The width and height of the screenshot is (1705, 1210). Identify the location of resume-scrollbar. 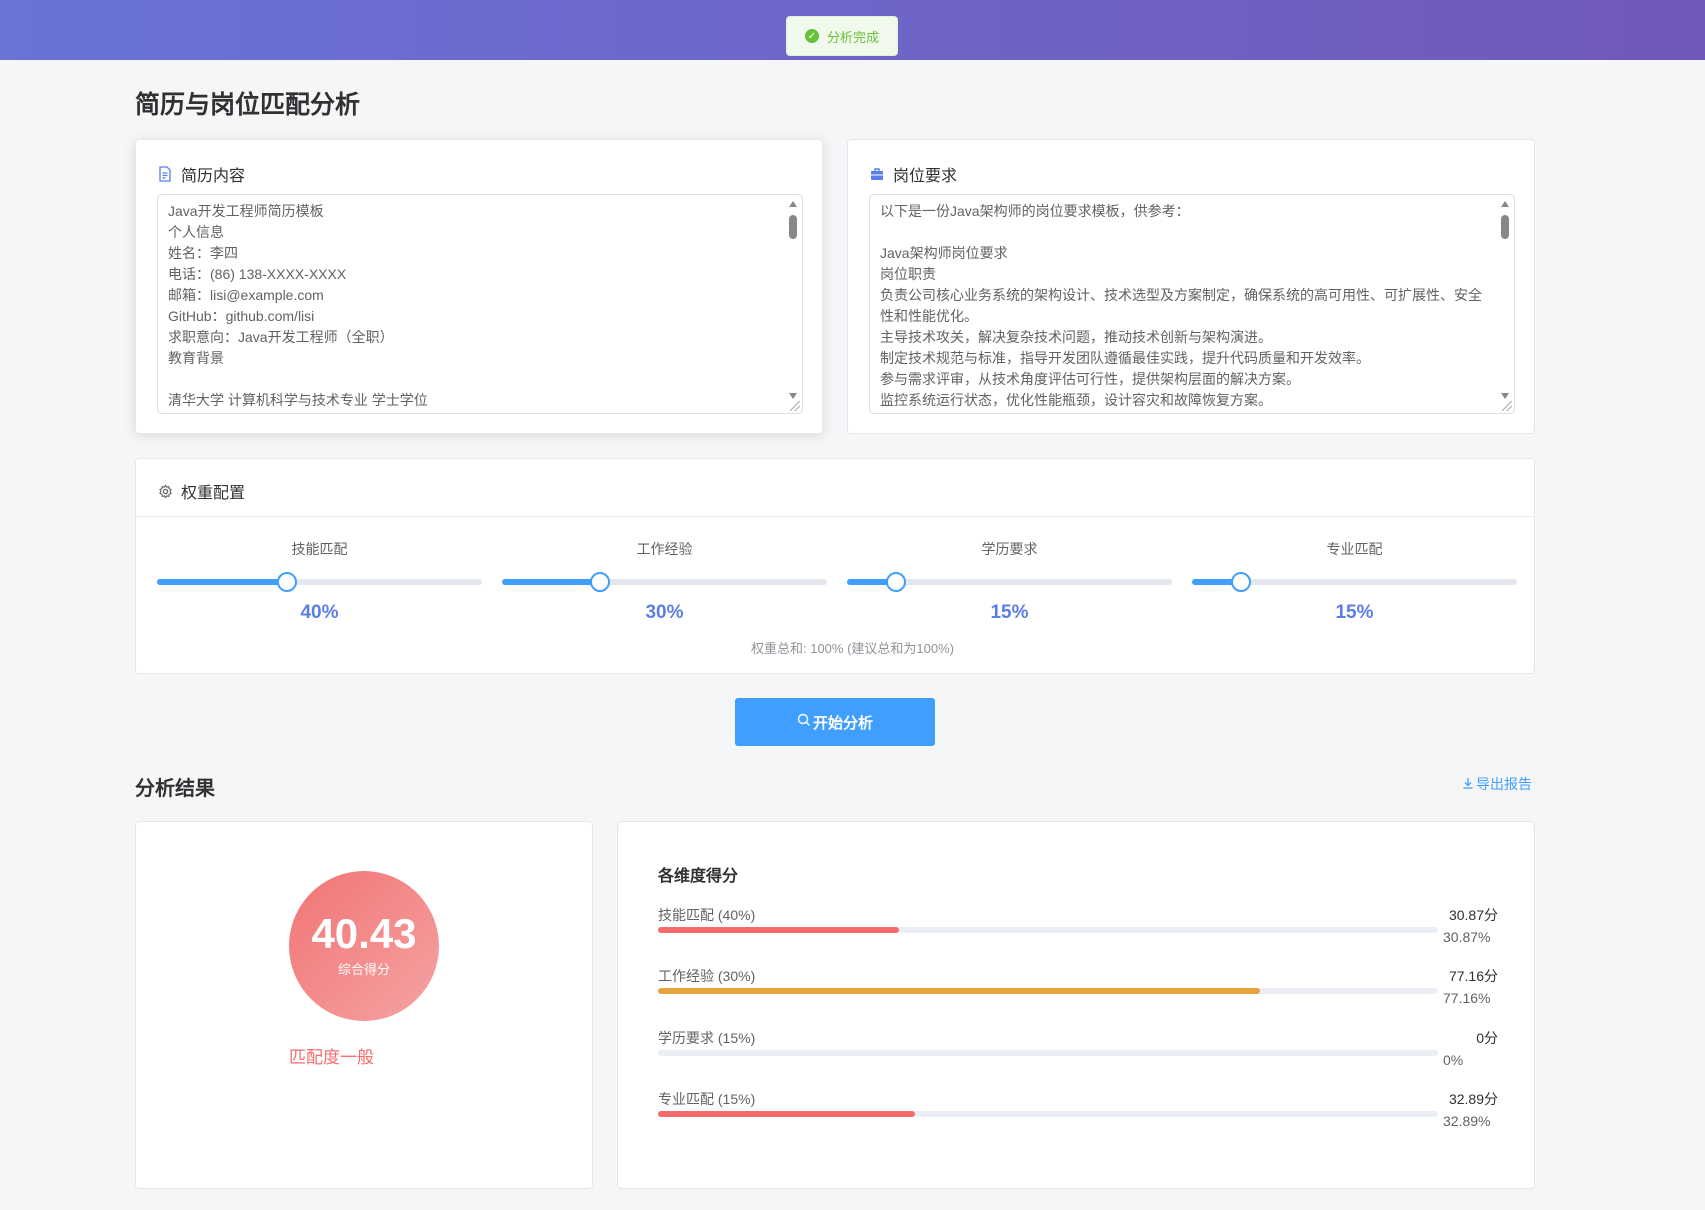
(793, 299).